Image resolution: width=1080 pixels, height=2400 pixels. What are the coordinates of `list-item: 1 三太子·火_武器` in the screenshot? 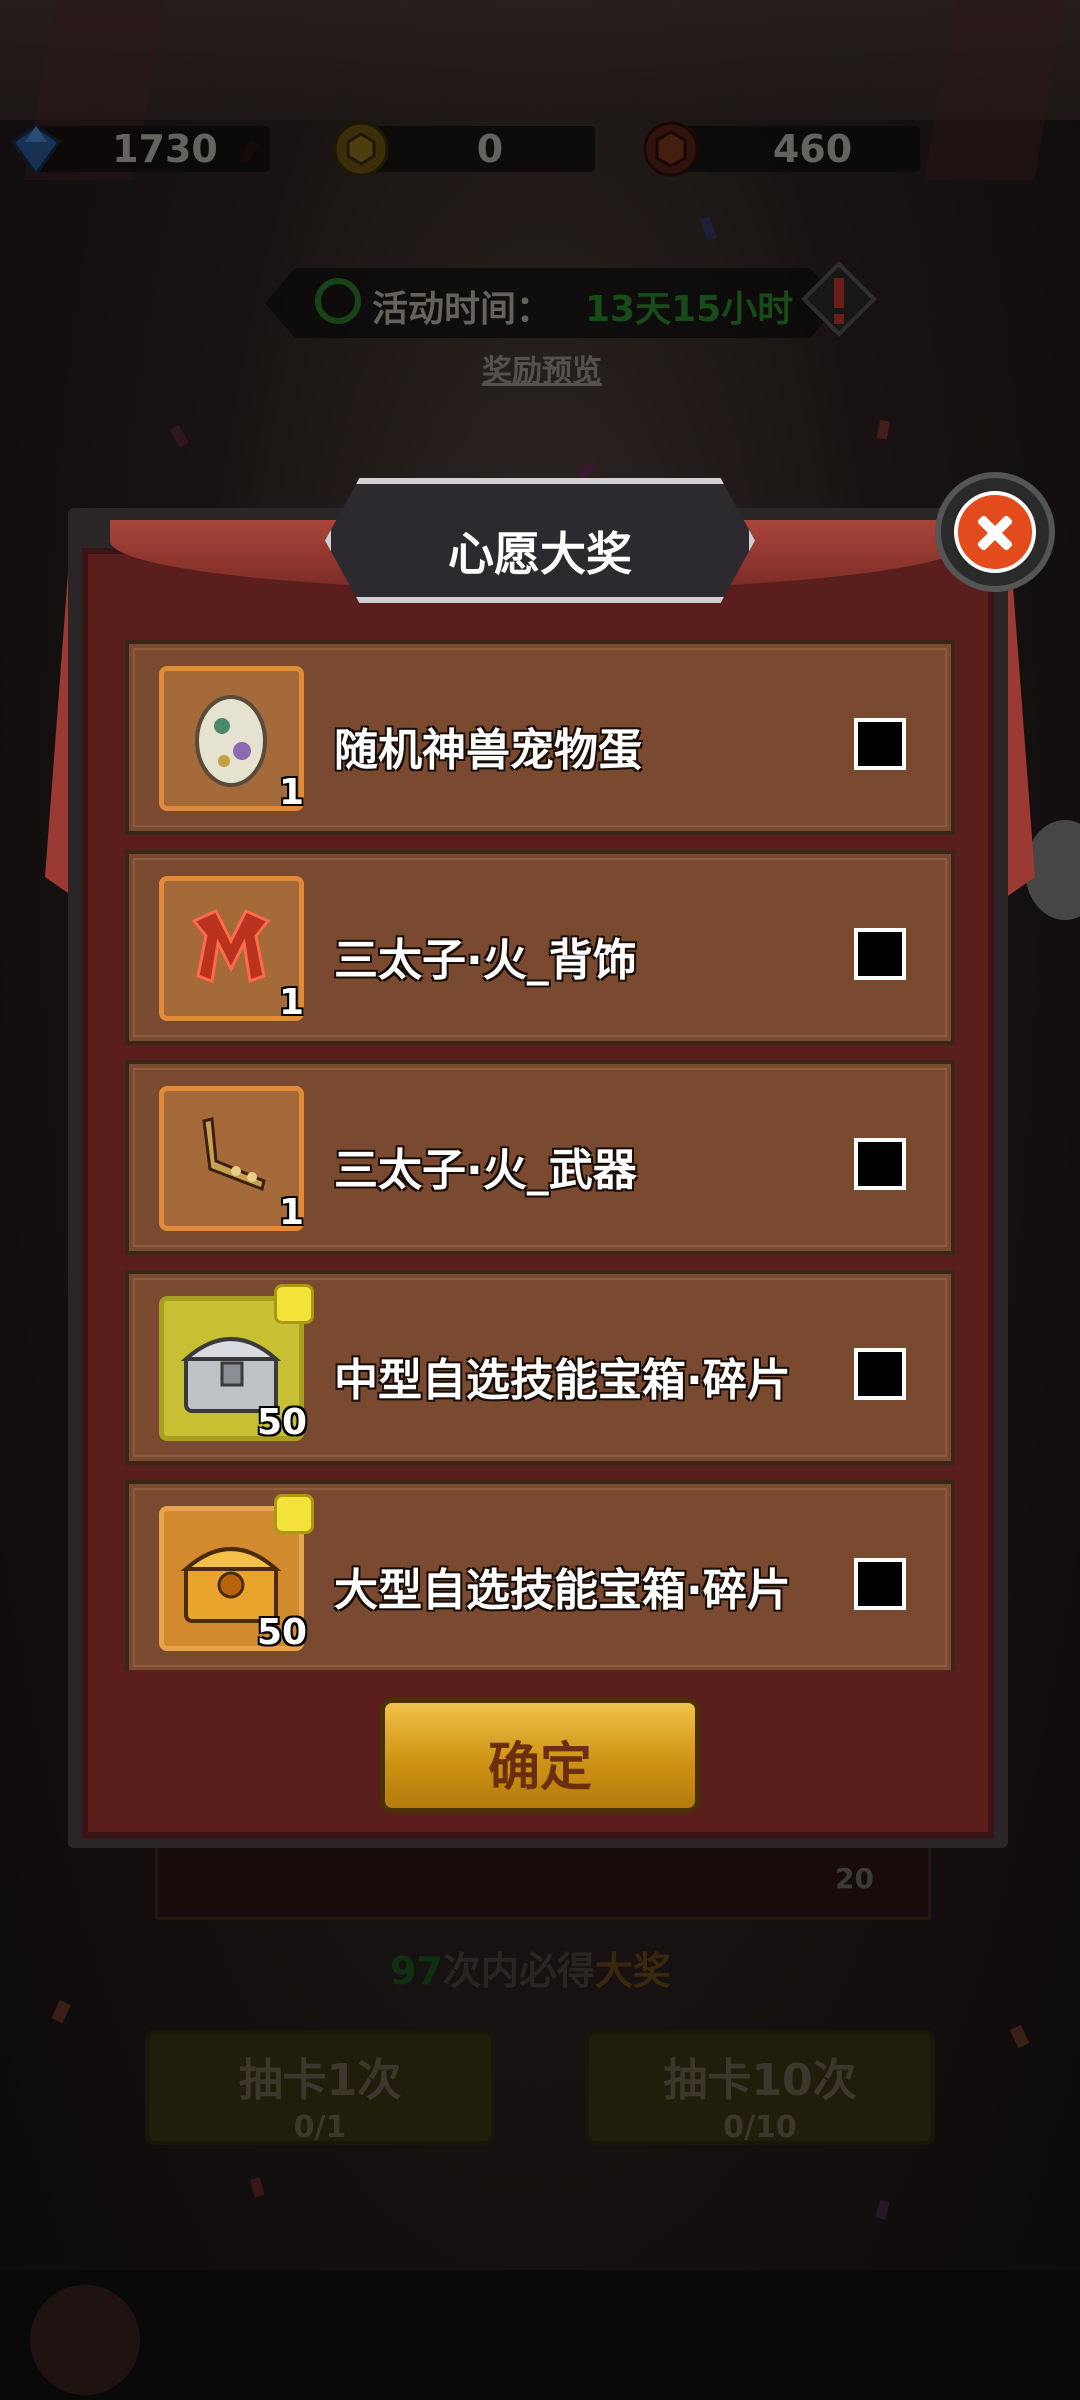 It's located at (540, 1157).